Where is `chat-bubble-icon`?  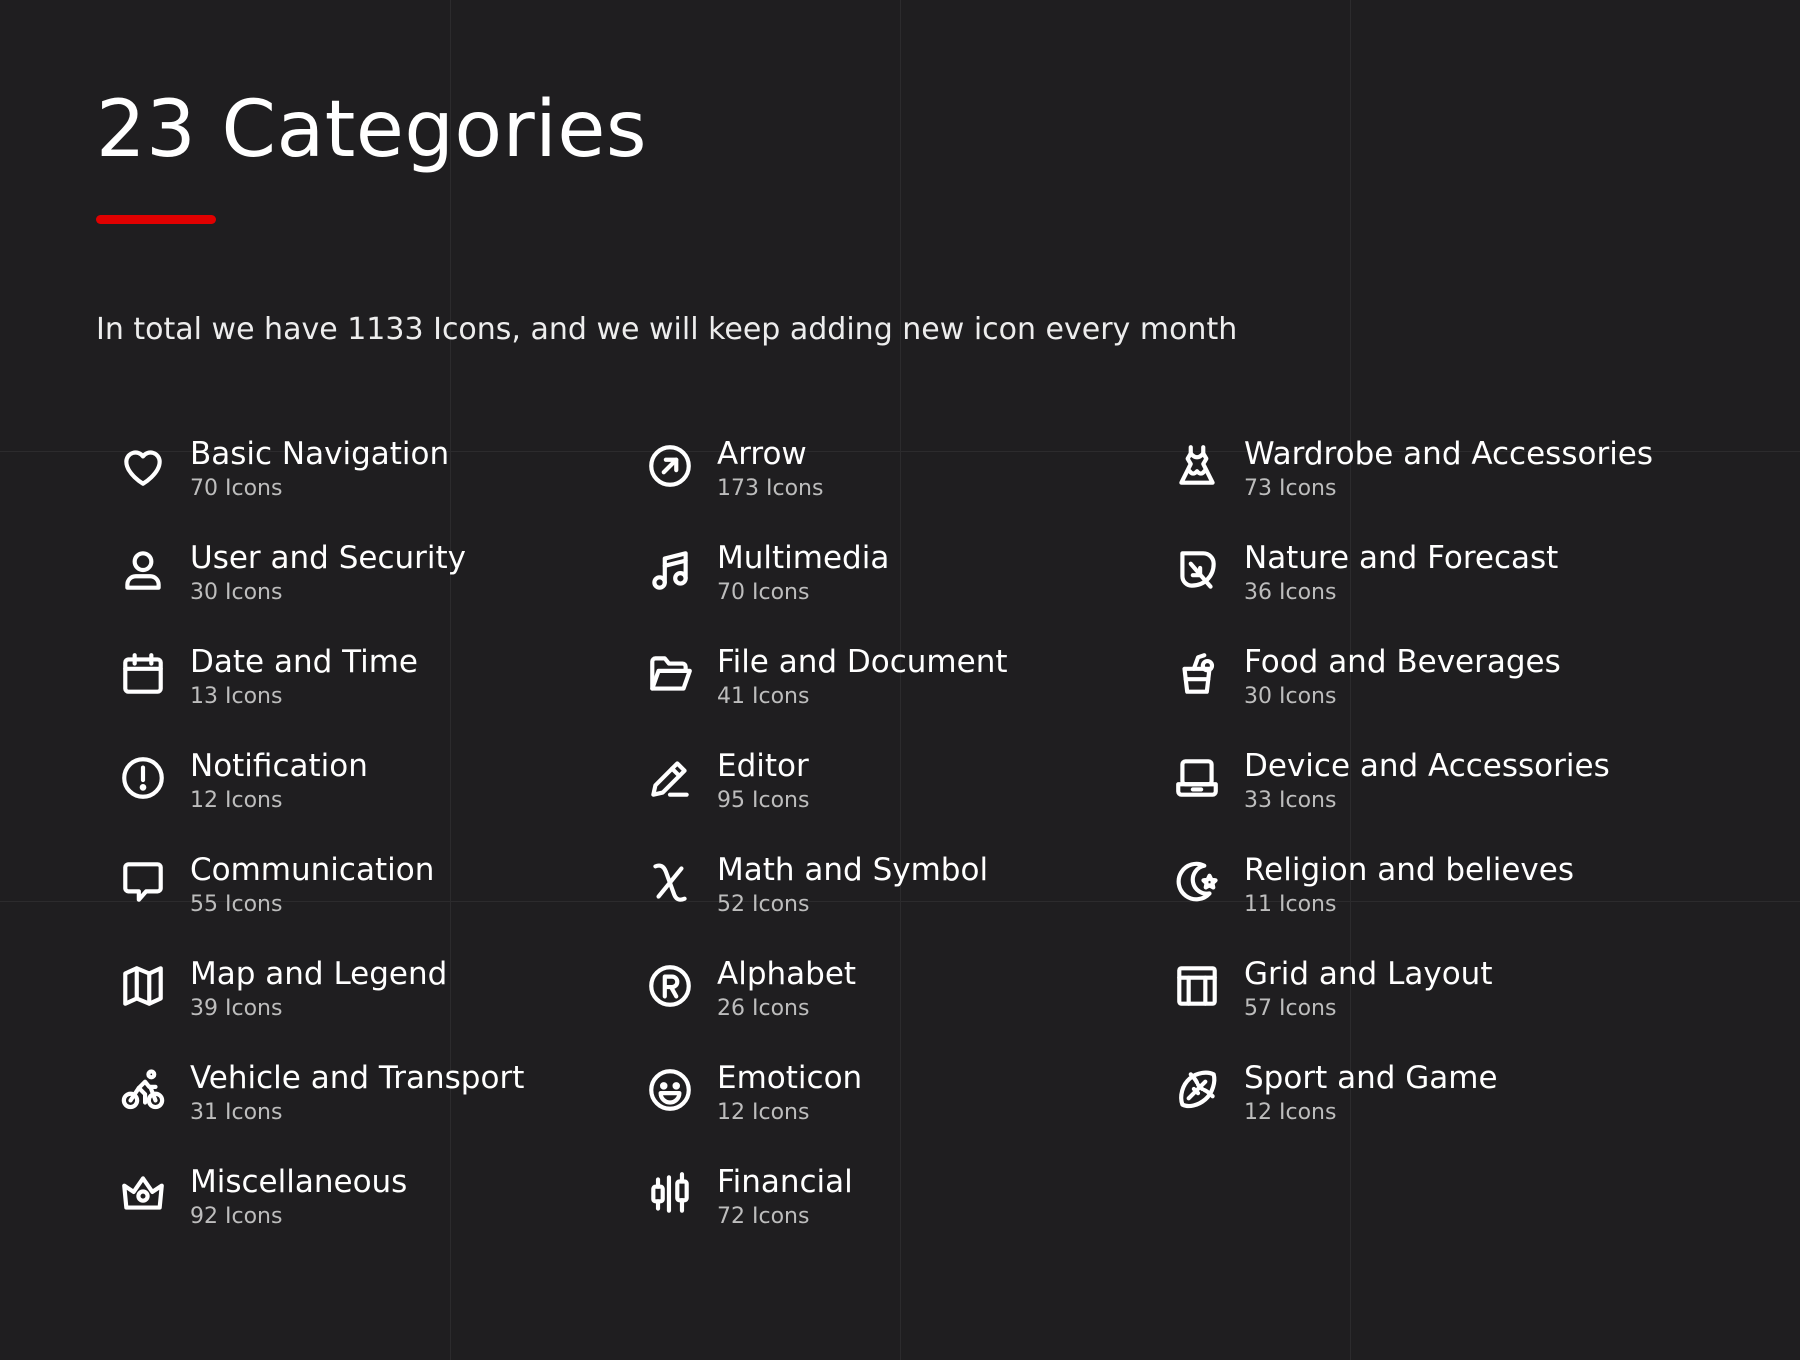
chat-bubble-icon is located at coordinates (143, 882).